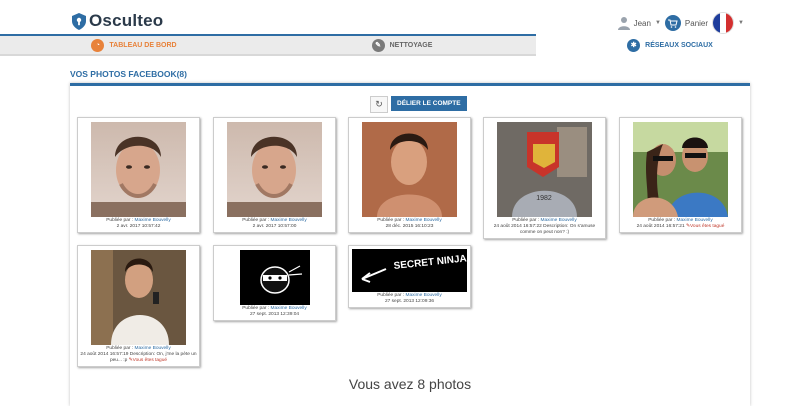 The image size is (804, 406). I want to click on unlink-account-button: DÉLIER LE COMPTE, so click(429, 103).